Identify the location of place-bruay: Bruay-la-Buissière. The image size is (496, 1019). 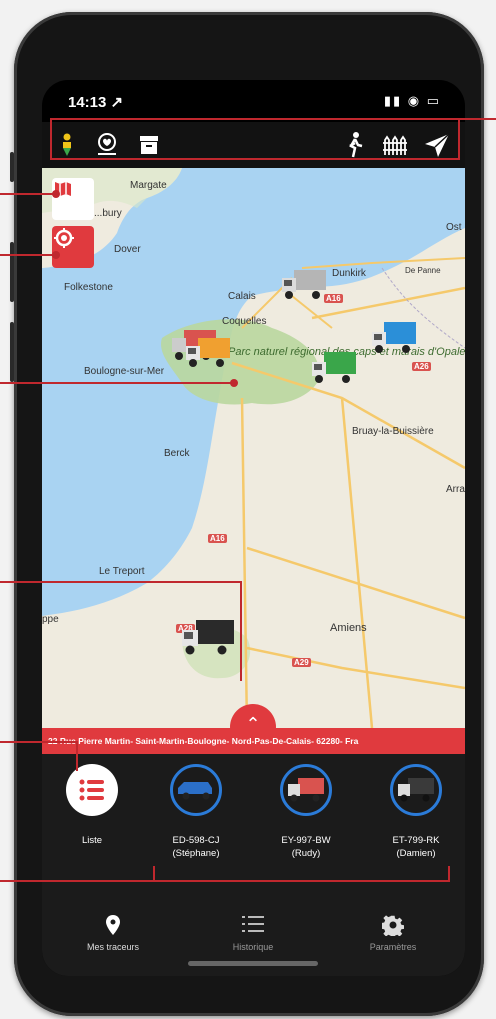
(393, 431).